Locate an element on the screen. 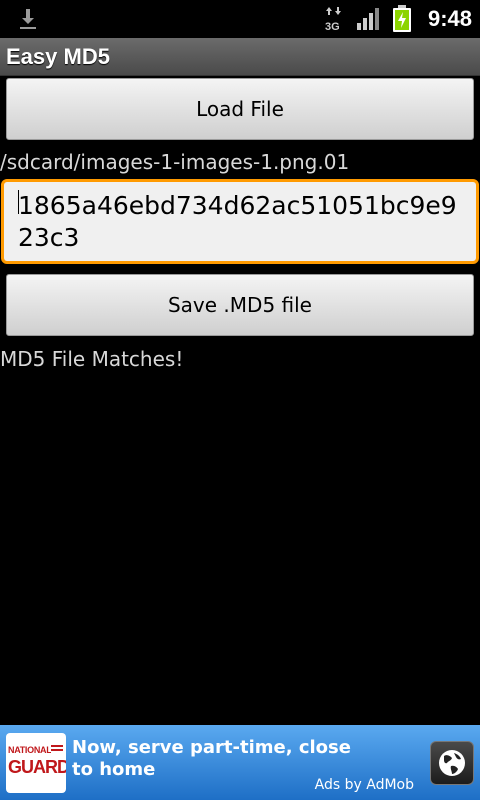 This screenshot has width=480, height=800. md5-hash-value: 1865a46ebd734d62ac51051bc9e923c3 is located at coordinates (237, 221).